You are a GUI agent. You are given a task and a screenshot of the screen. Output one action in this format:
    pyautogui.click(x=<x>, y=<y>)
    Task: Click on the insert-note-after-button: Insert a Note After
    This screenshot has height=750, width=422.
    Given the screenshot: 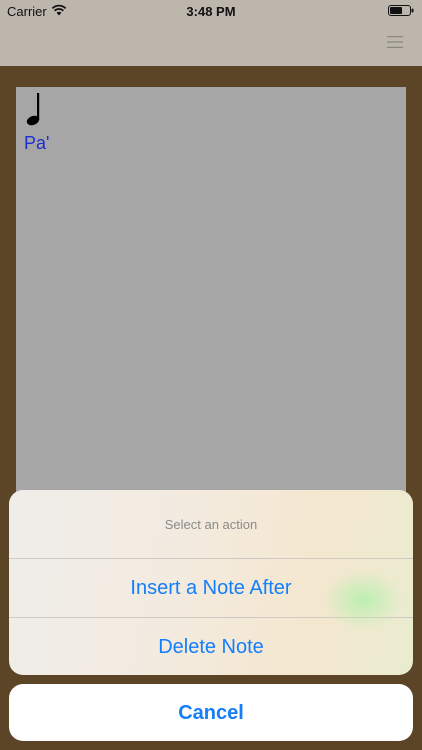 What is the action you would take?
    pyautogui.click(x=211, y=588)
    